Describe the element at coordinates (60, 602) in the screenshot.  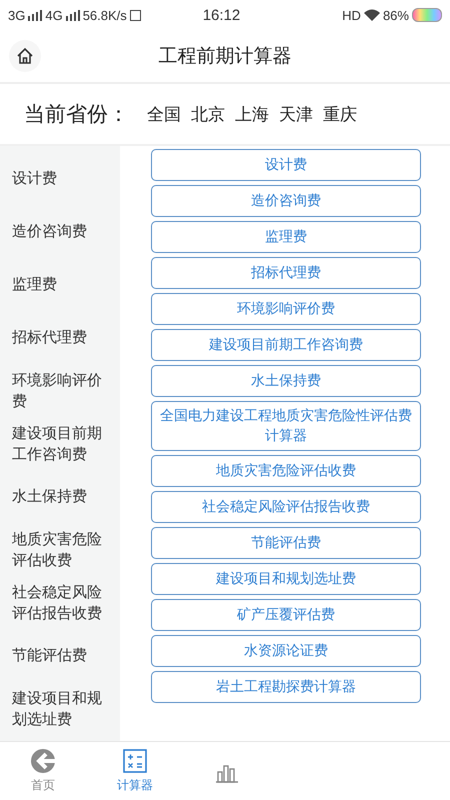
I see `category-item: 社会稳定风险评估报告收费` at that location.